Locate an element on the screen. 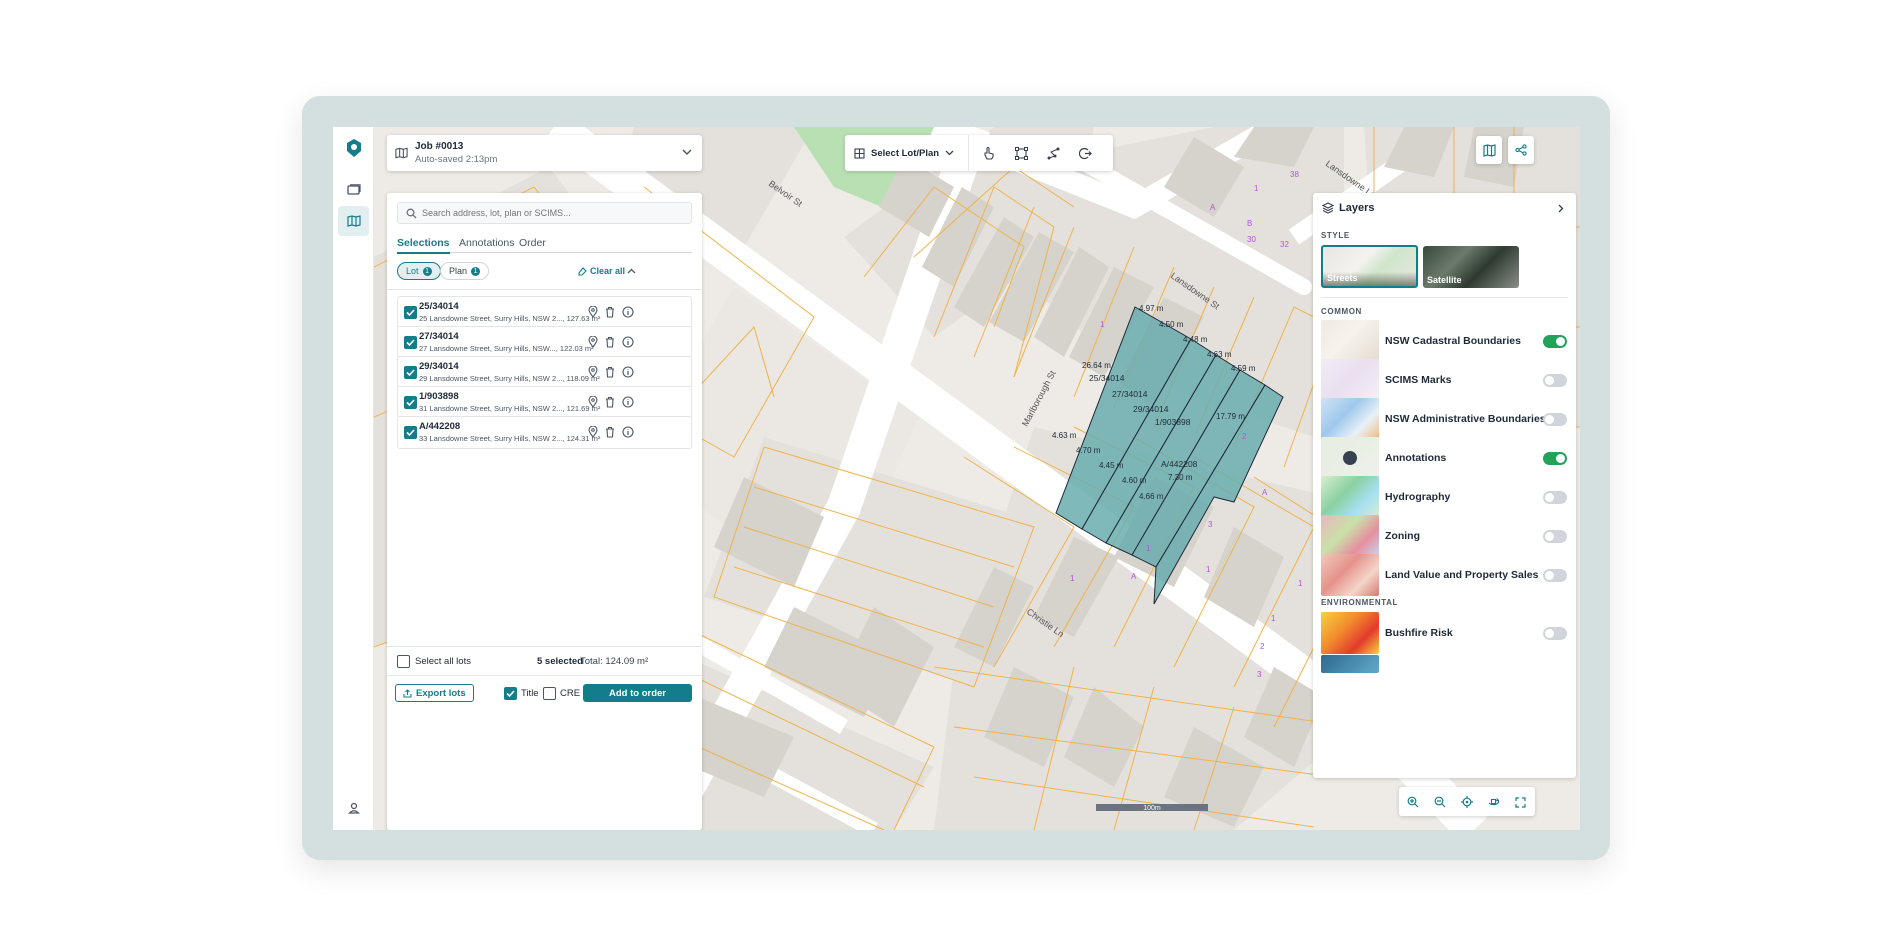 This screenshot has height=950, width=1900. search-box is located at coordinates (544, 213).